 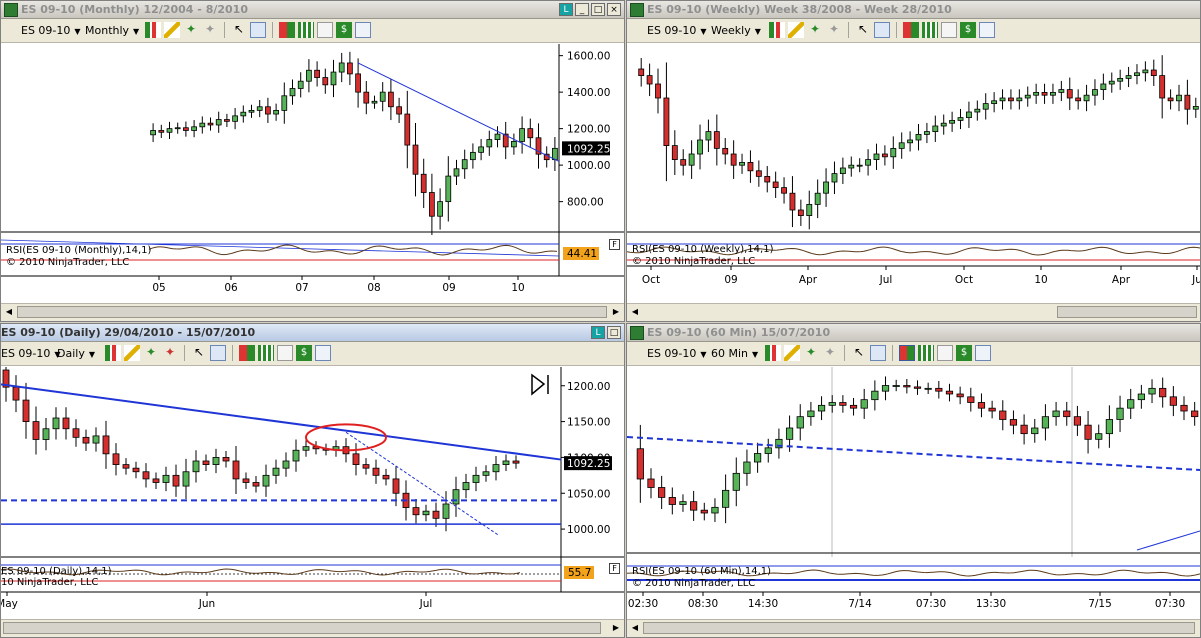 I want to click on horizontal-scrollbar: ▶, so click(x=312, y=628).